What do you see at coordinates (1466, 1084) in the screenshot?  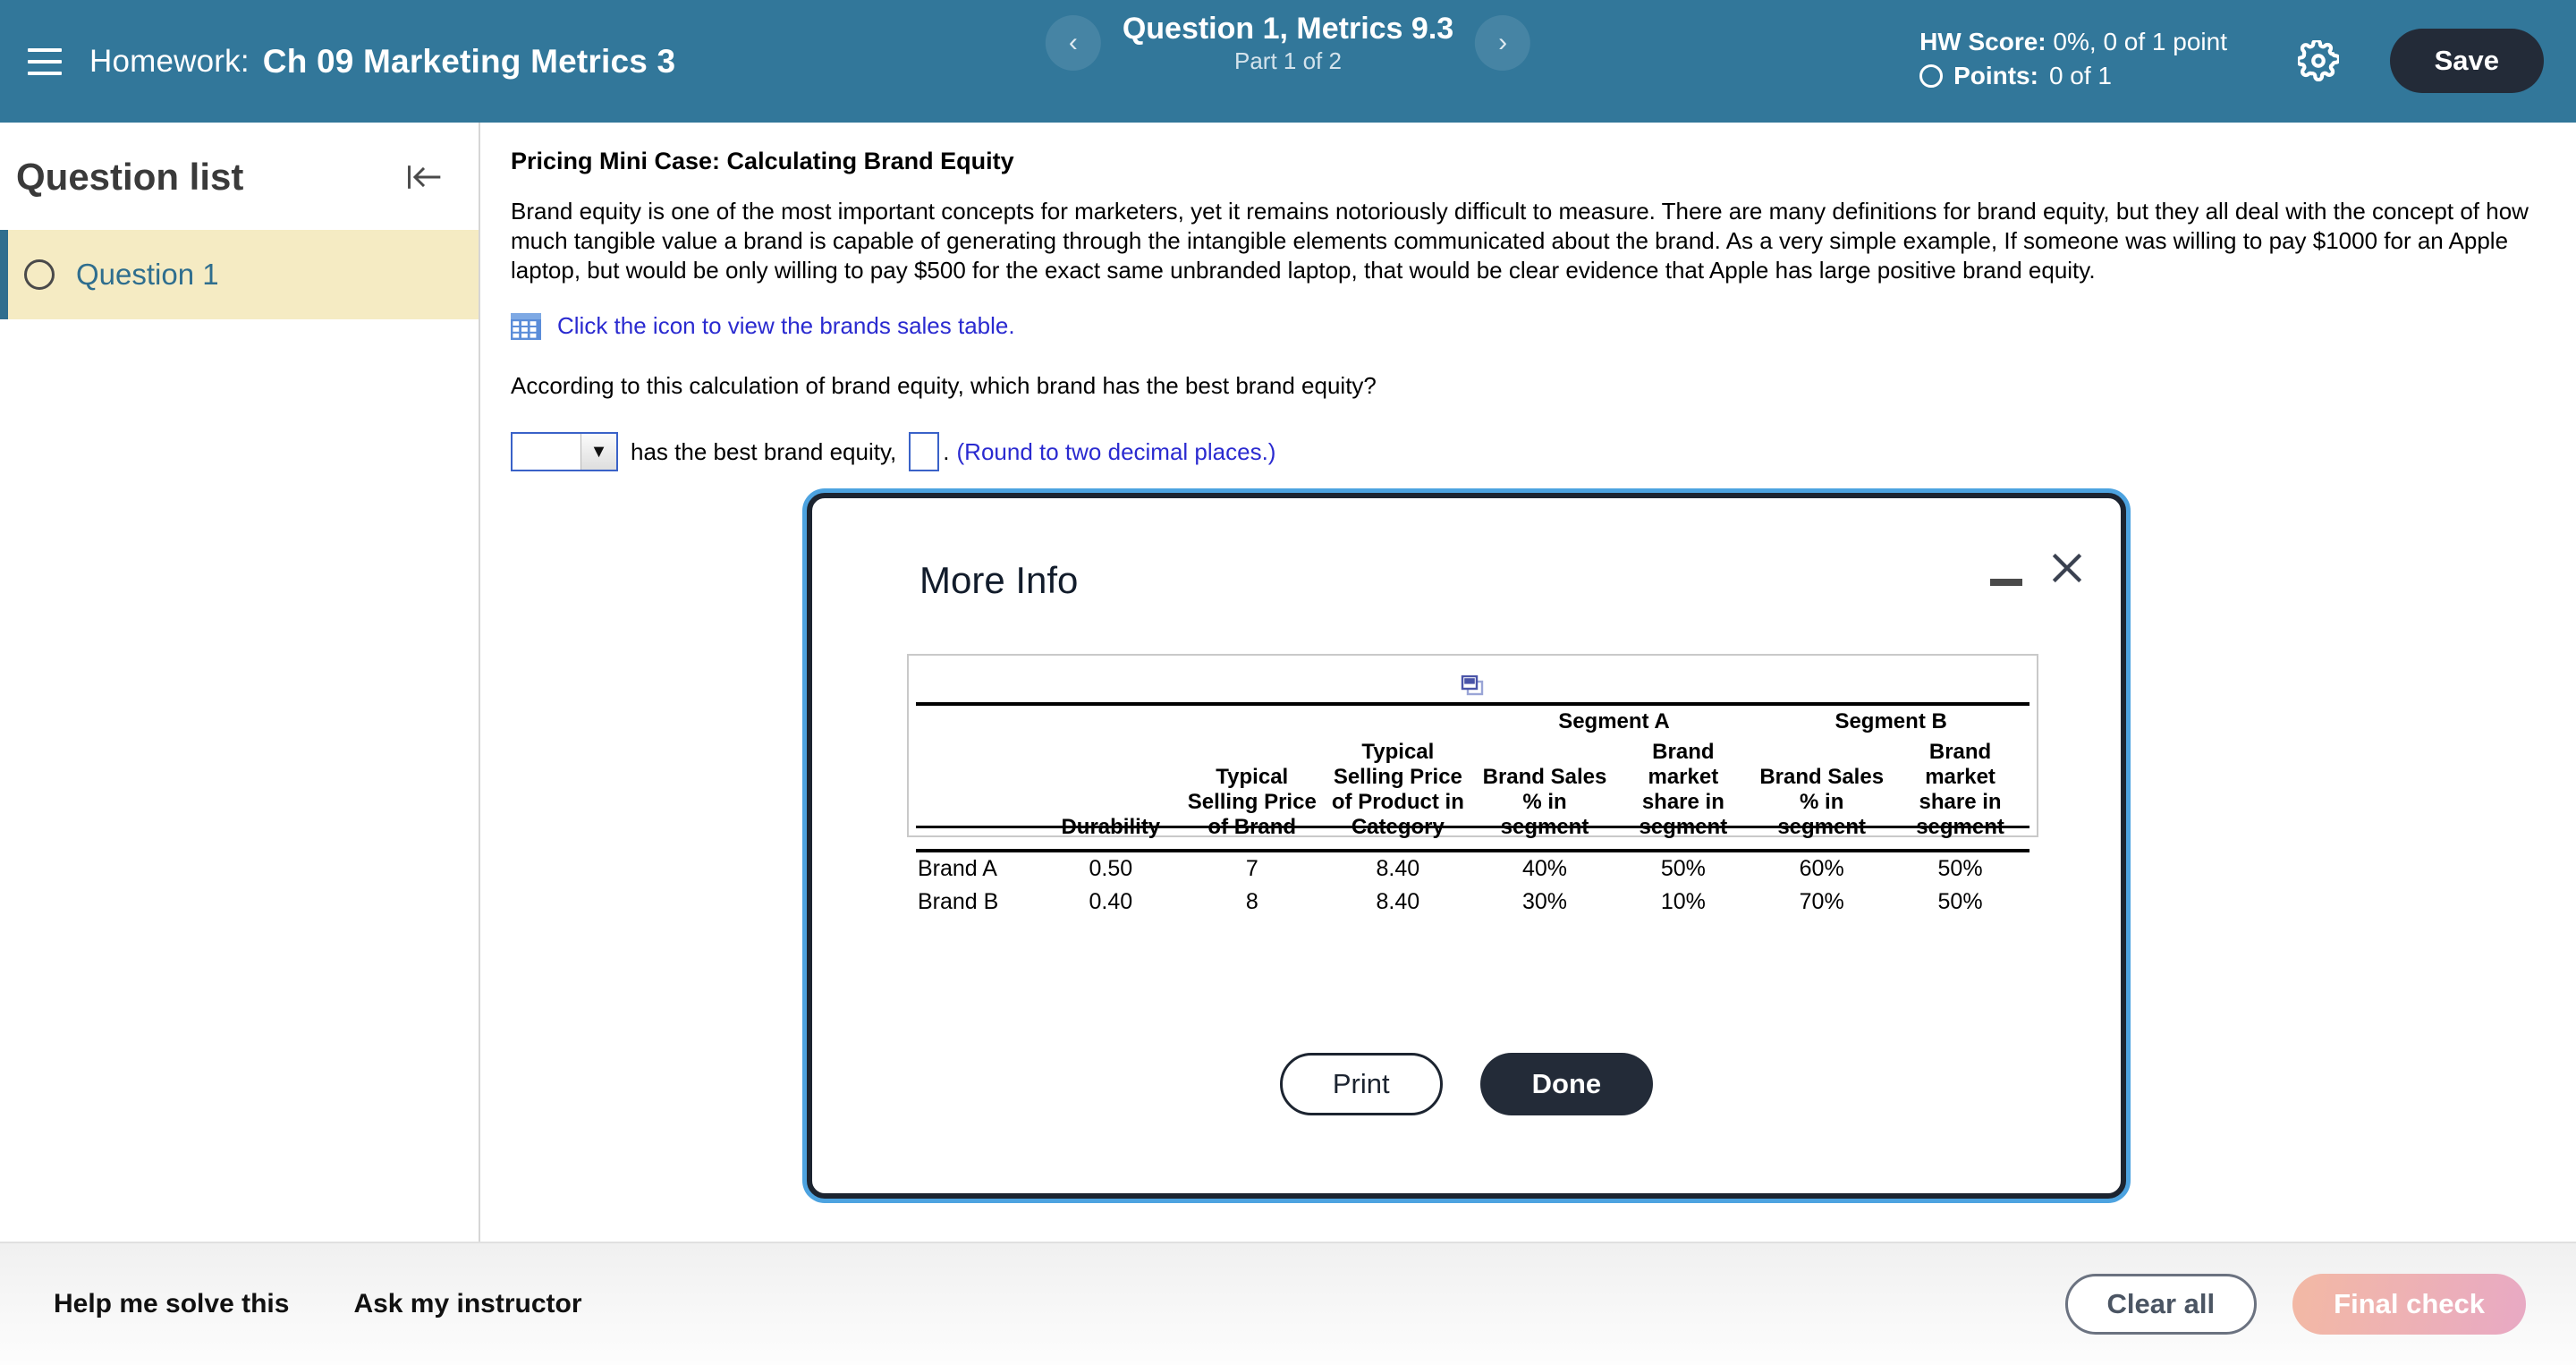 I see `modal-action-buttons: Print Done` at bounding box center [1466, 1084].